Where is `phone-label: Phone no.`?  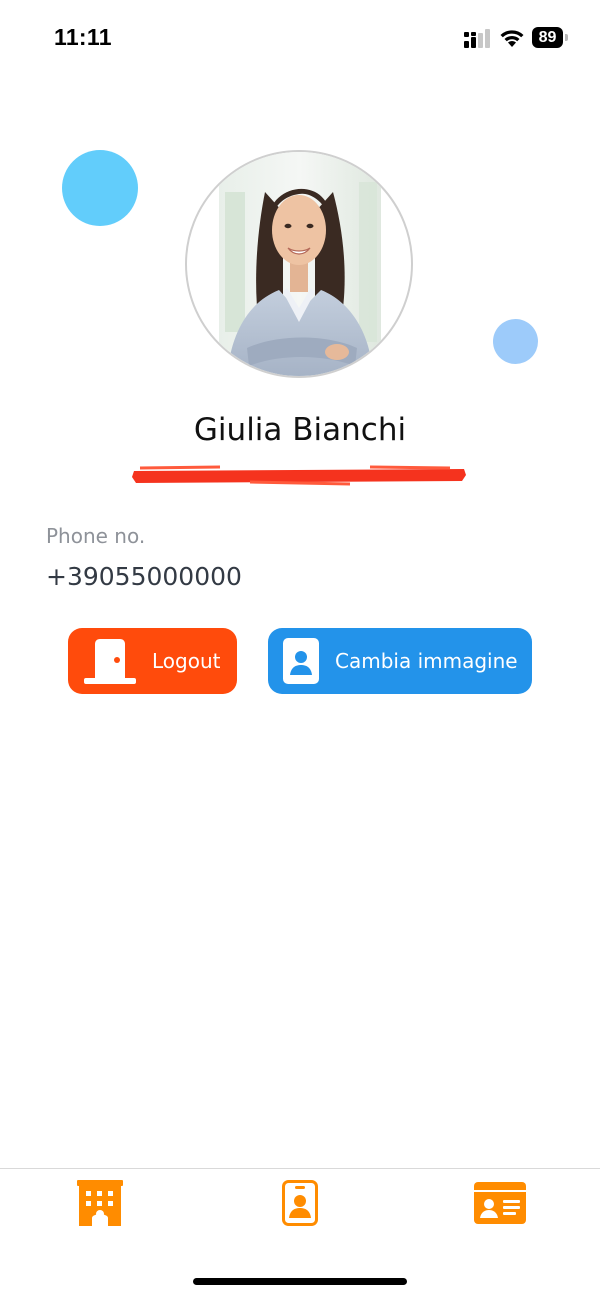
phone-label: Phone no. is located at coordinates (96, 536).